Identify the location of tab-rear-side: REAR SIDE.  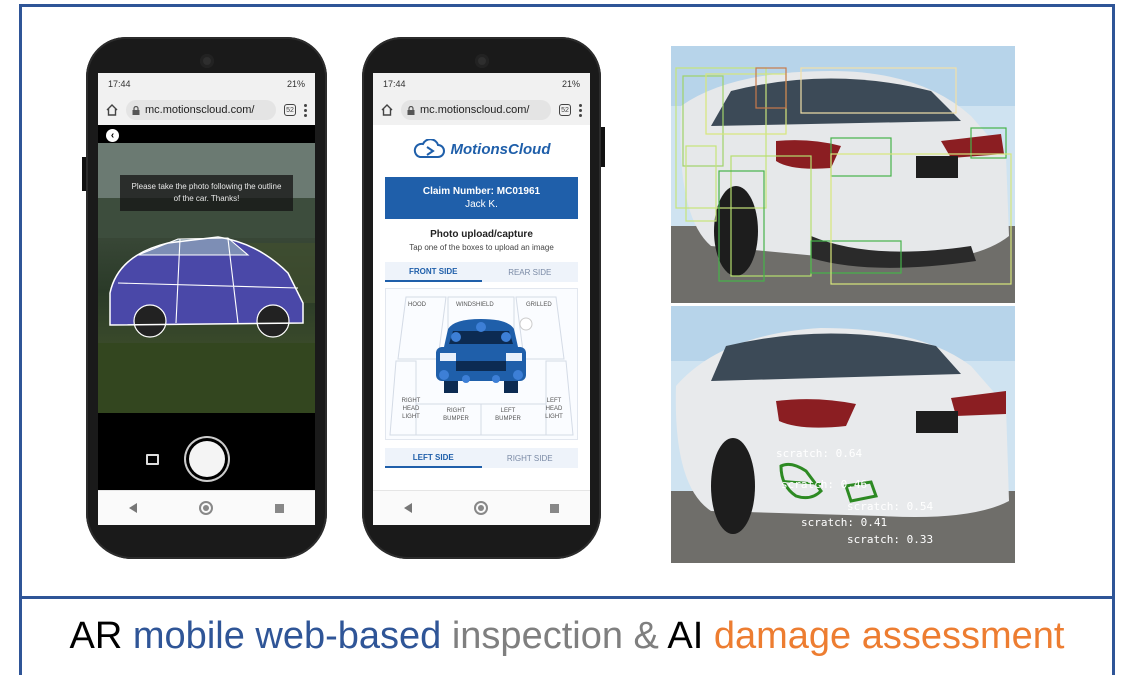
(530, 272).